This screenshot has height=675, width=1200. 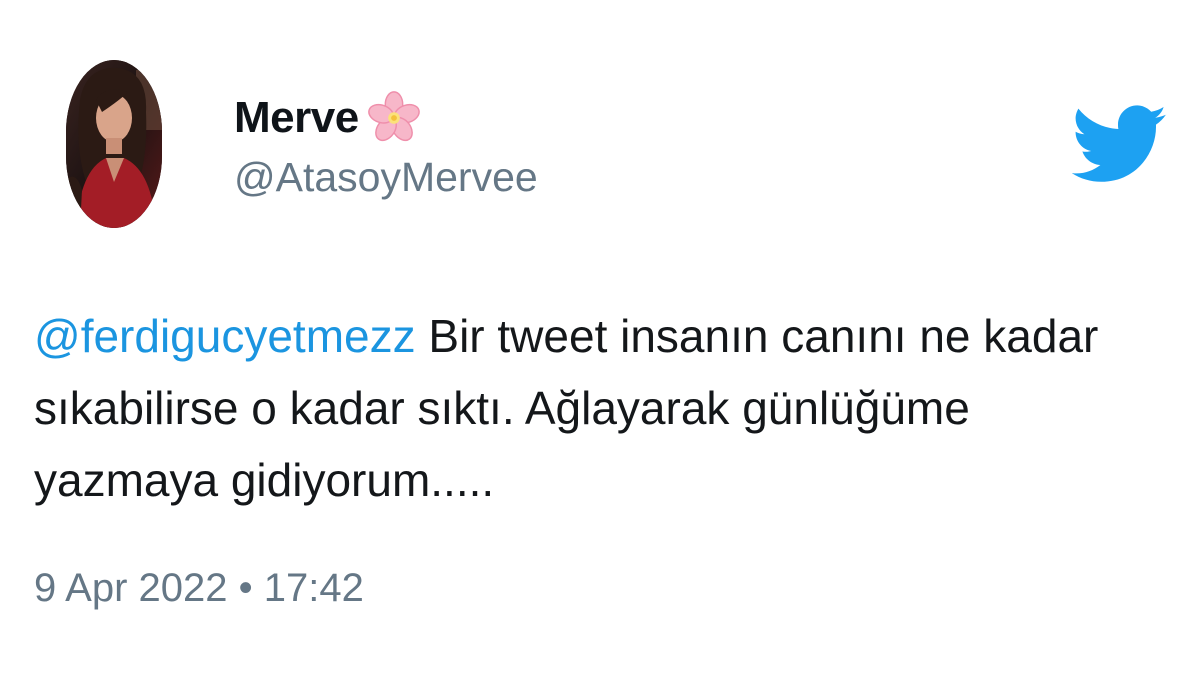 I want to click on display-name-row: Merve, so click(x=328, y=118).